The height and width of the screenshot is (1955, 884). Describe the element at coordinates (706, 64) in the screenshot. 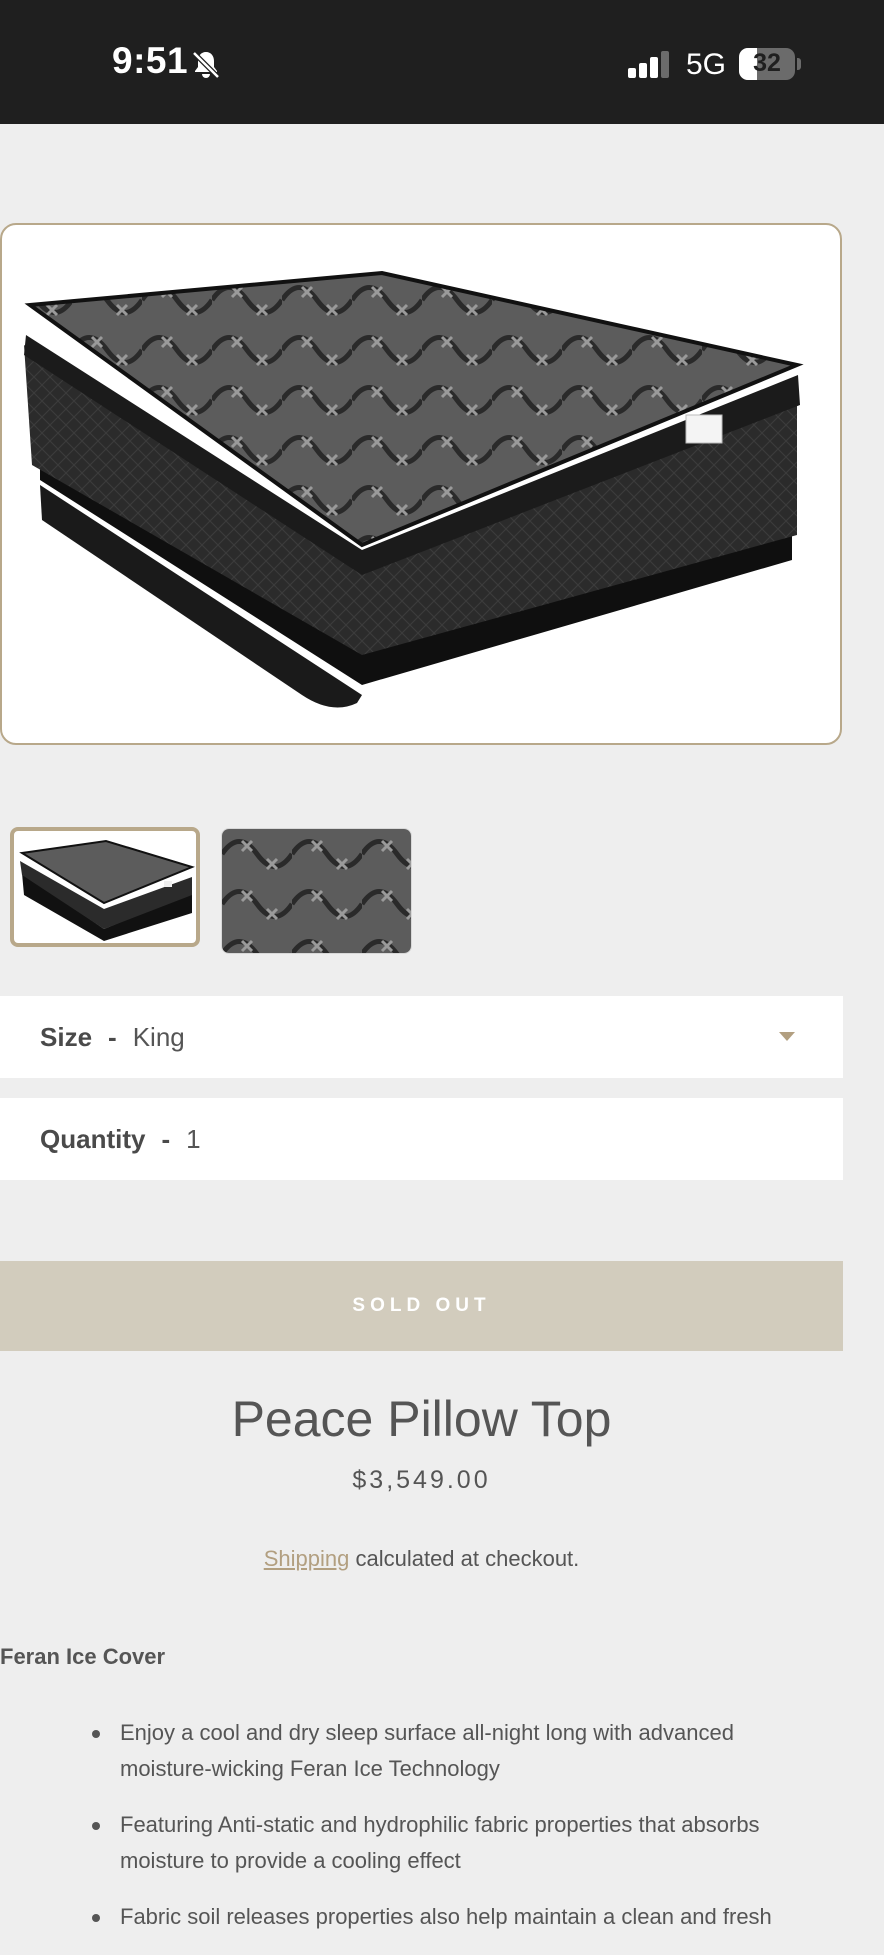

I see `network-type: 5G` at that location.